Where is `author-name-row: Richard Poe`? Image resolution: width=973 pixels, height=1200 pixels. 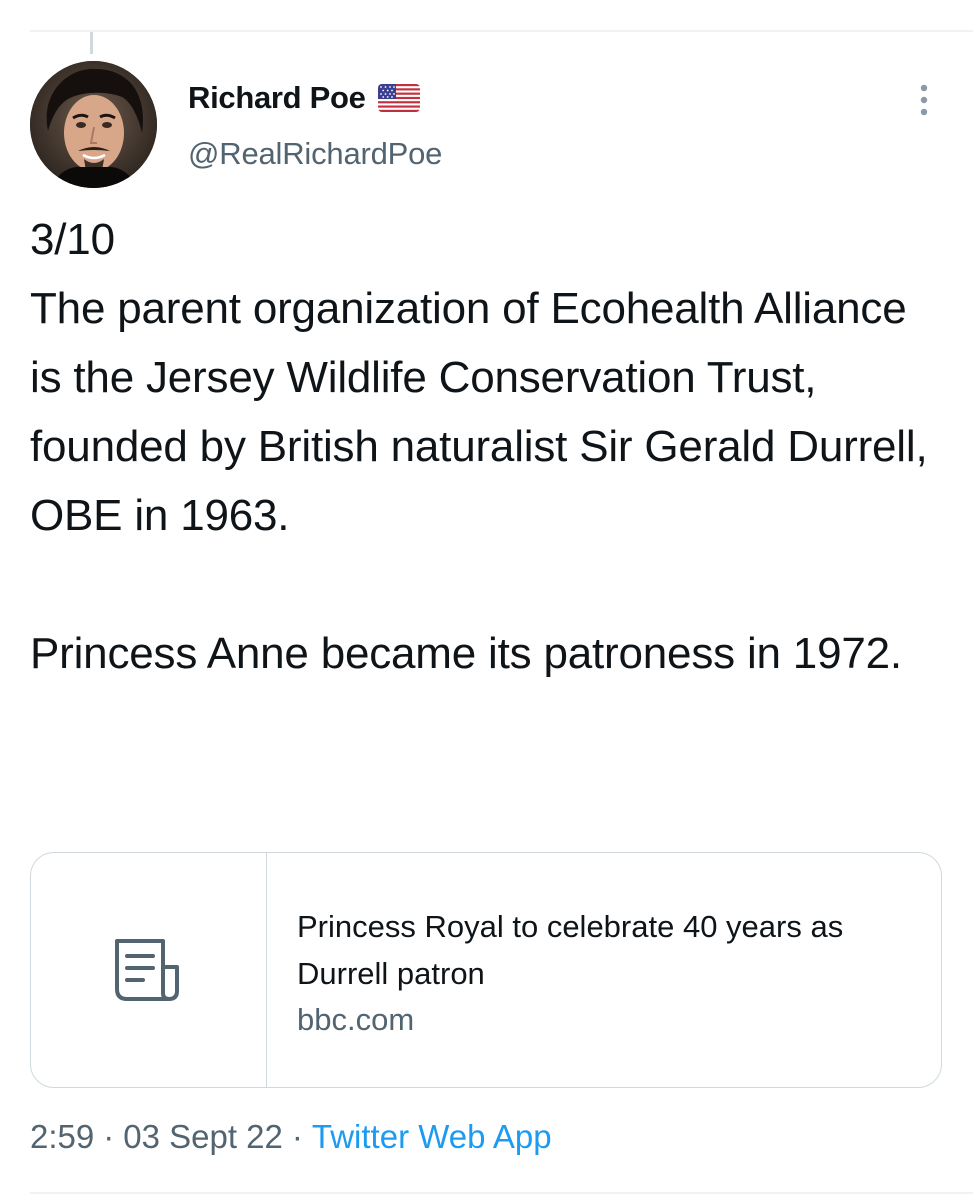 author-name-row: Richard Poe is located at coordinates (304, 98).